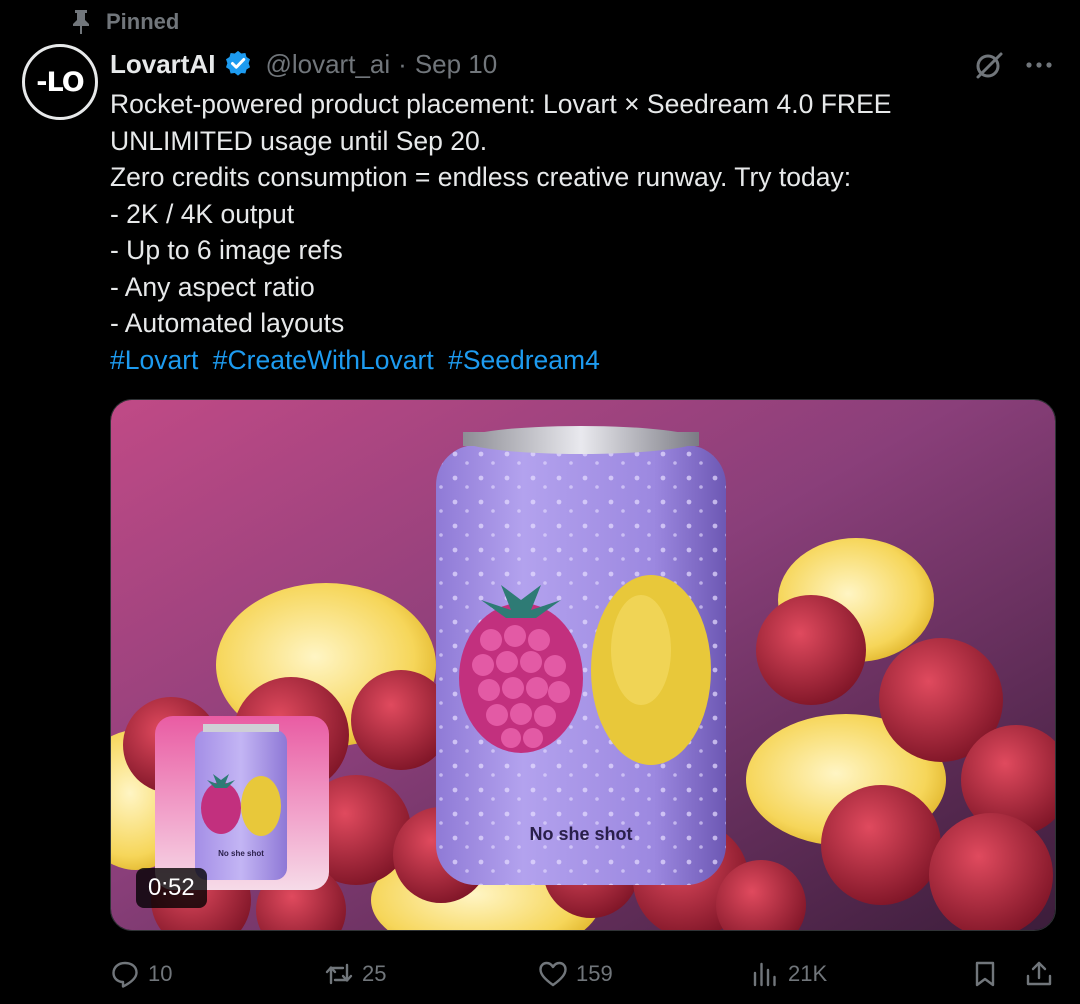 The height and width of the screenshot is (1004, 1080). I want to click on video-duration: 0:52, so click(171, 888).